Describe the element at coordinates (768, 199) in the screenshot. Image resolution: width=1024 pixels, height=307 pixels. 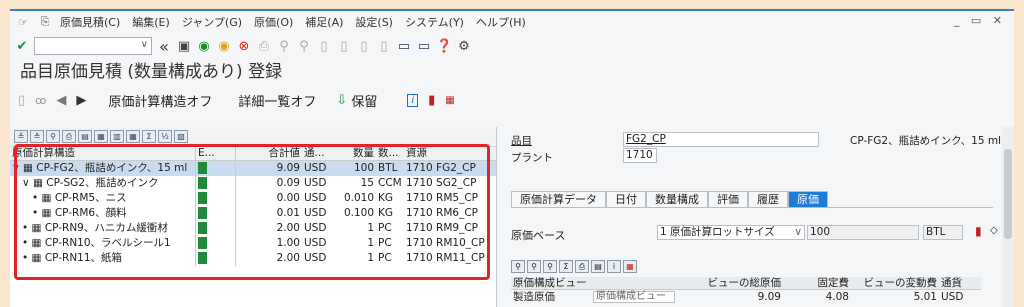
I see `tab-history: 履歴` at that location.